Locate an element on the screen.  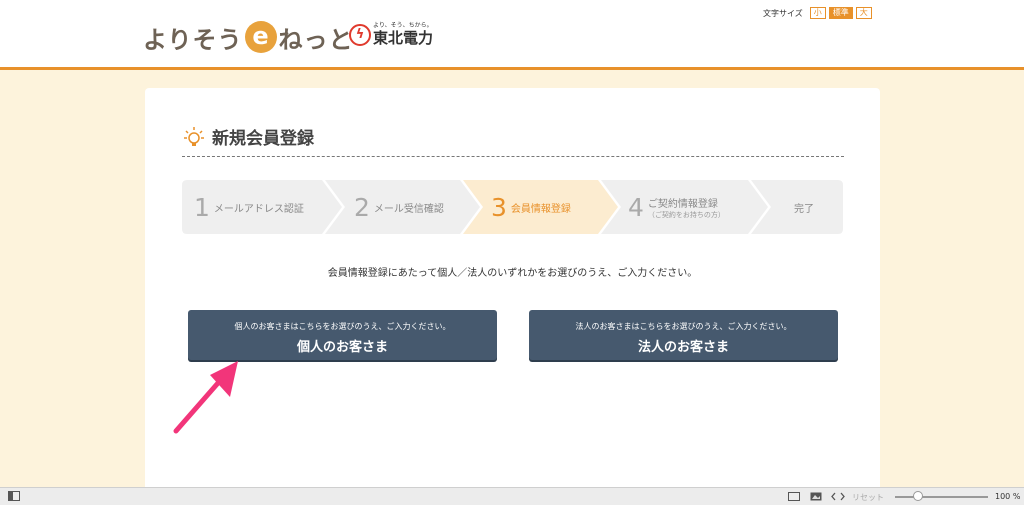
step-2: 2 メール受信確認 is located at coordinates (399, 207).